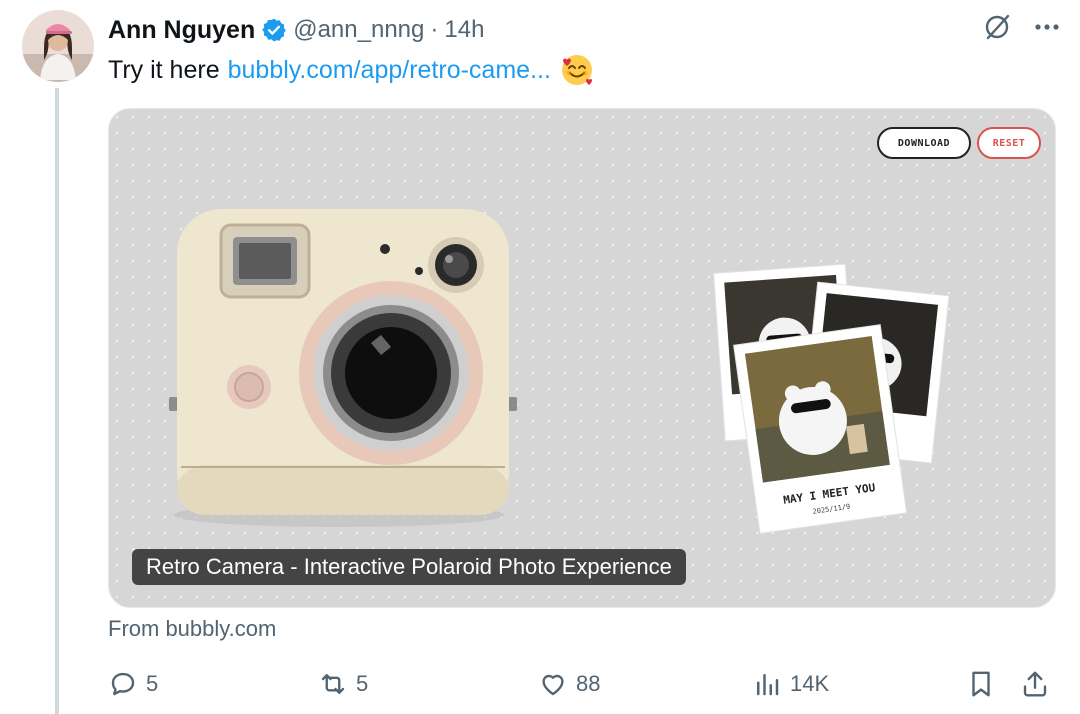  I want to click on polaroid-photos: MAY I MEET YOU 2025/11/9, so click(831, 398).